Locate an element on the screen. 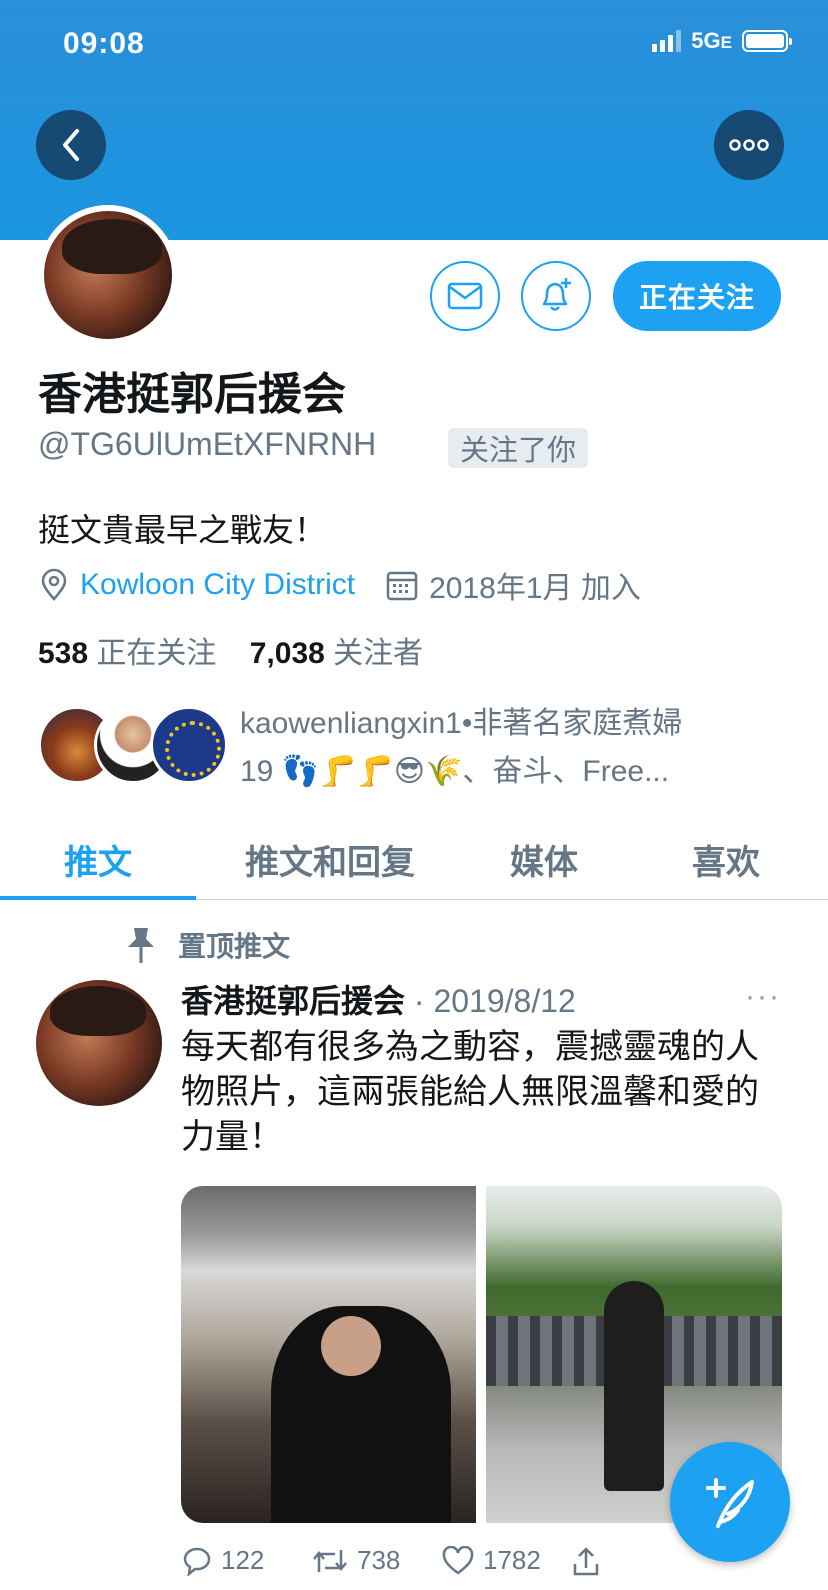 The width and height of the screenshot is (828, 1590). follow-stats: 538 正在关注 7,038 关注者 is located at coordinates (230, 650).